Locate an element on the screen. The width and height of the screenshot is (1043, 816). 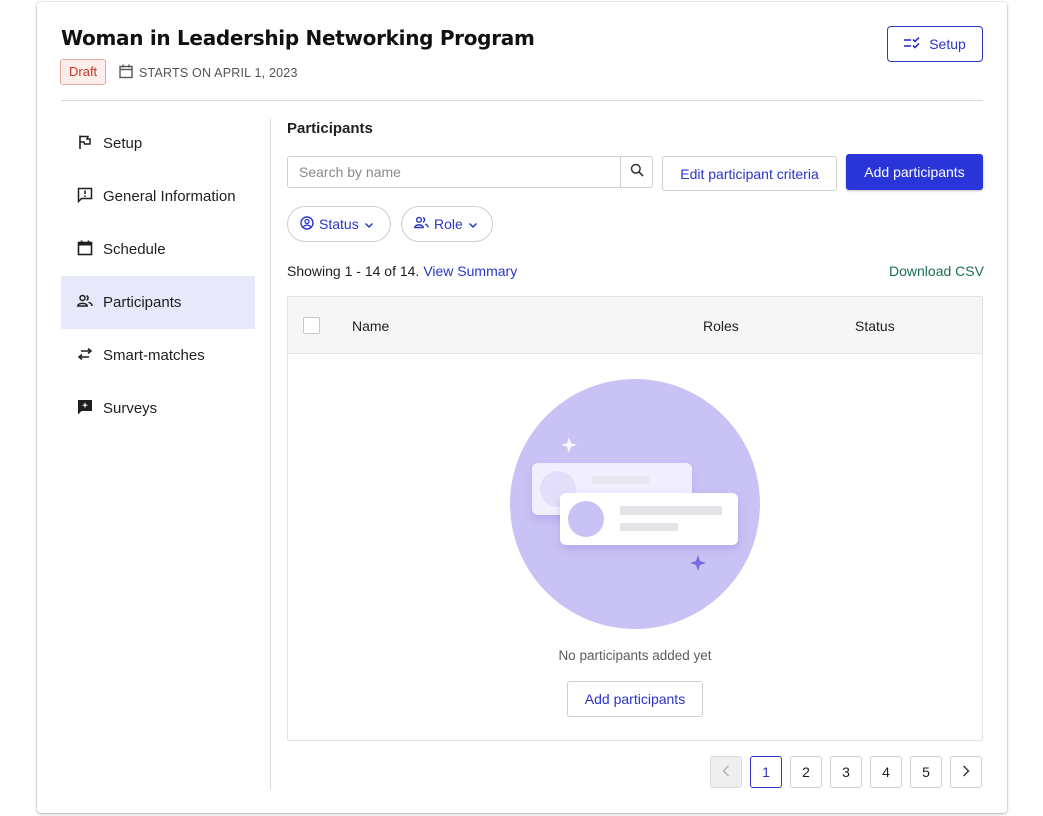
search-input is located at coordinates (454, 172).